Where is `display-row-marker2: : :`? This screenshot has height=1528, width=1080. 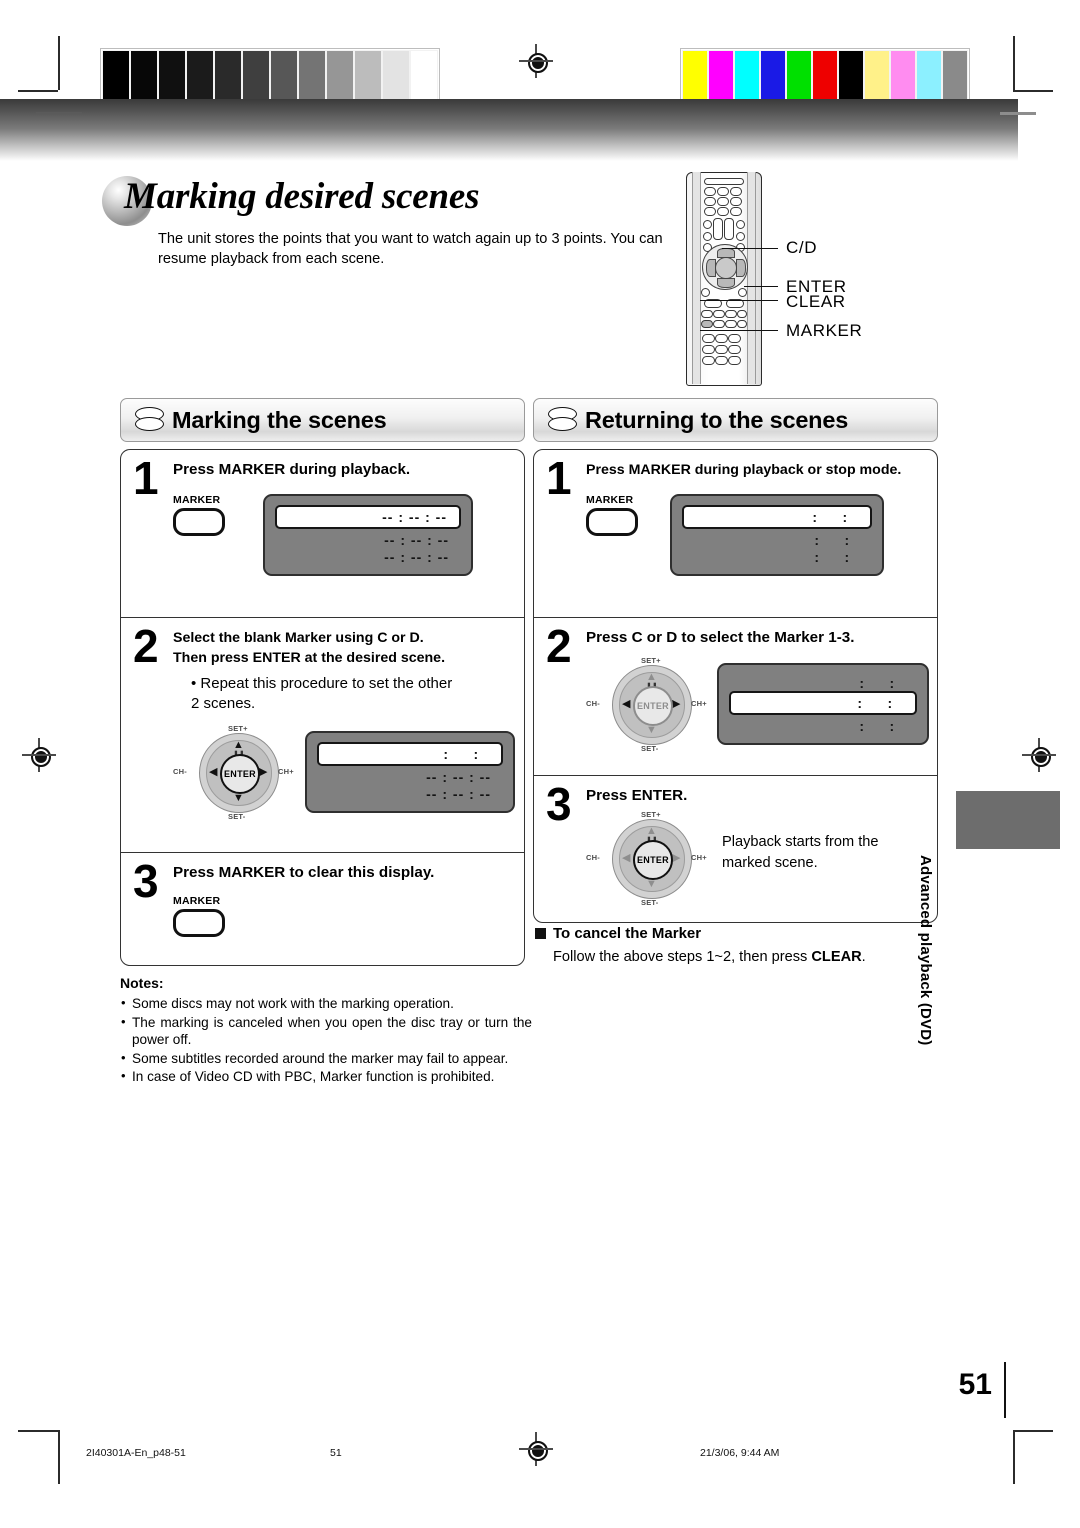
display-row-marker2: : : is located at coordinates (777, 539).